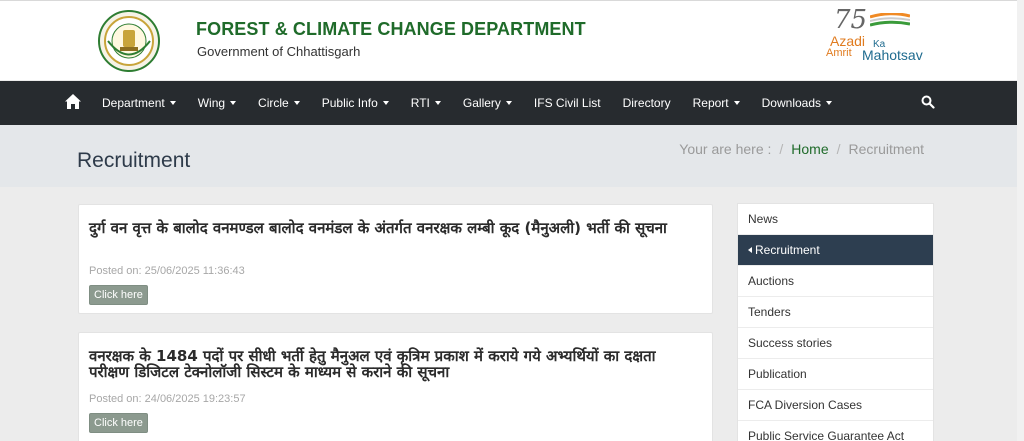 The height and width of the screenshot is (441, 1024). I want to click on sidebar-item-fca-diversion-cases: FCA Diversion Cases, so click(835, 405).